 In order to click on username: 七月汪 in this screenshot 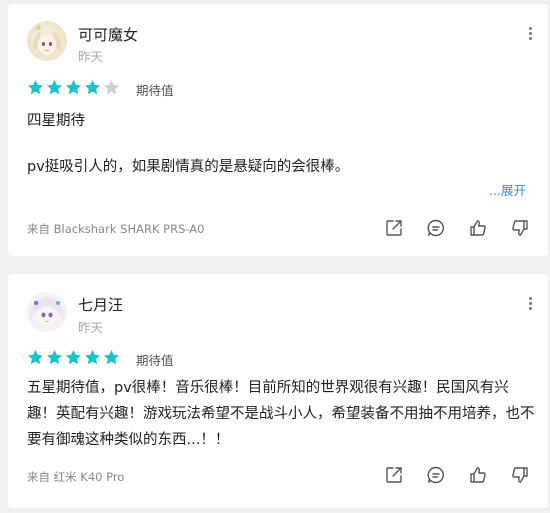, I will do `click(100, 304)`.